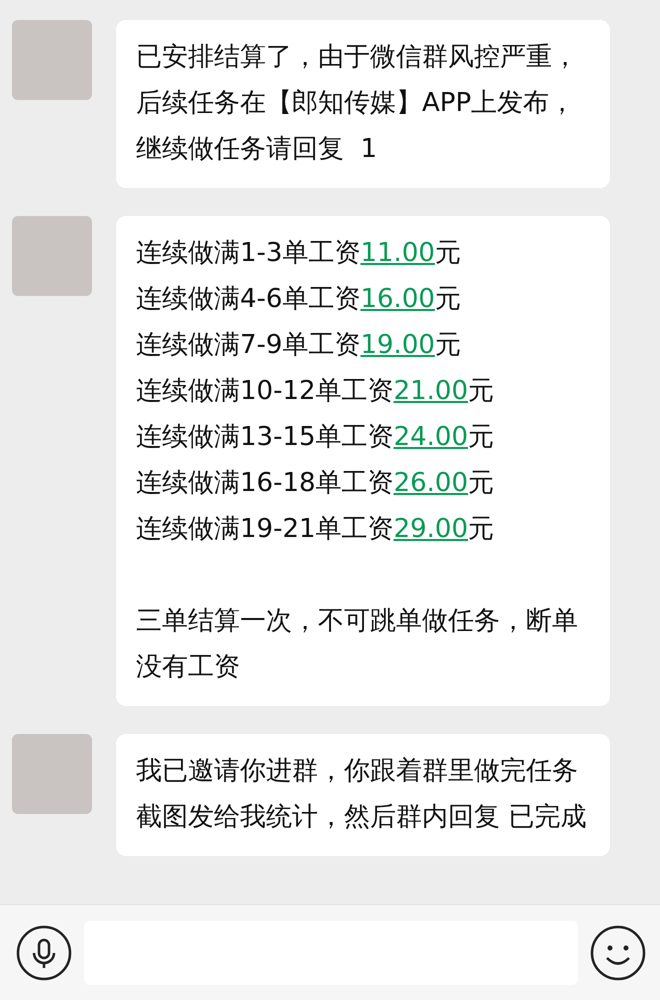 This screenshot has width=660, height=1000. Describe the element at coordinates (315, 391) in the screenshot. I see `wage-line: 连续做满10-12单工资21.00元` at that location.